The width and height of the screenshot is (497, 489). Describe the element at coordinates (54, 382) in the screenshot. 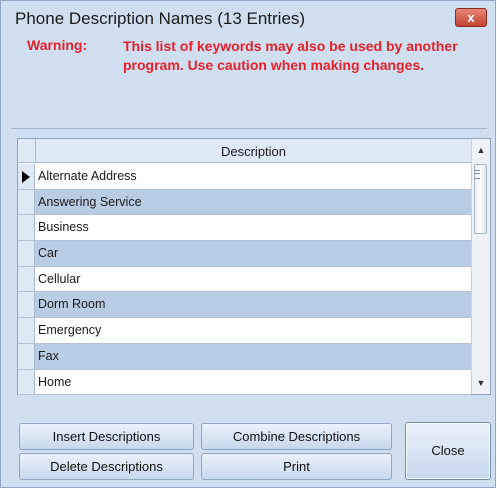

I see `description-cell: Home` at that location.